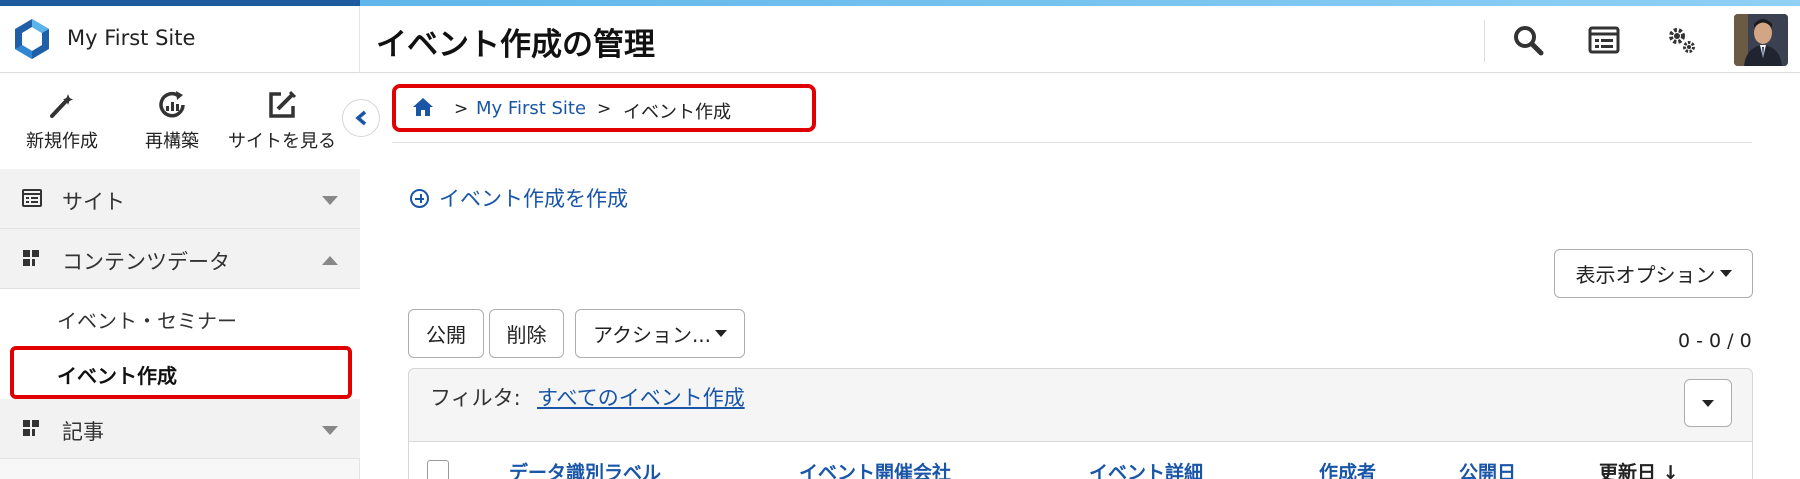  What do you see at coordinates (31, 258) in the screenshot?
I see `content-data-icon` at bounding box center [31, 258].